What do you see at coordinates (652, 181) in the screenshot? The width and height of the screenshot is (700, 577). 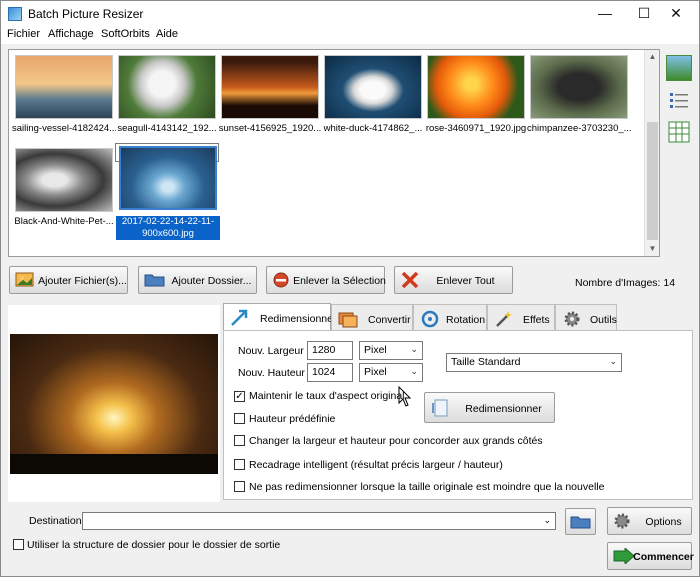 I see `scrollbar-thumb` at bounding box center [652, 181].